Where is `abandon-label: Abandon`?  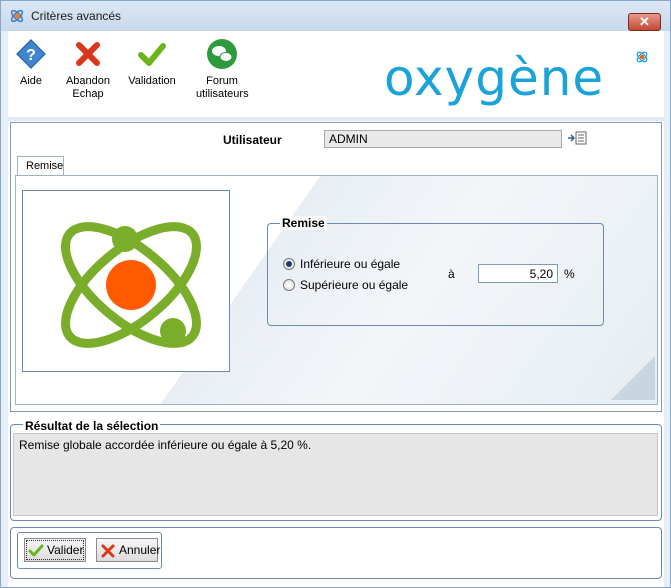 abandon-label: Abandon is located at coordinates (88, 81).